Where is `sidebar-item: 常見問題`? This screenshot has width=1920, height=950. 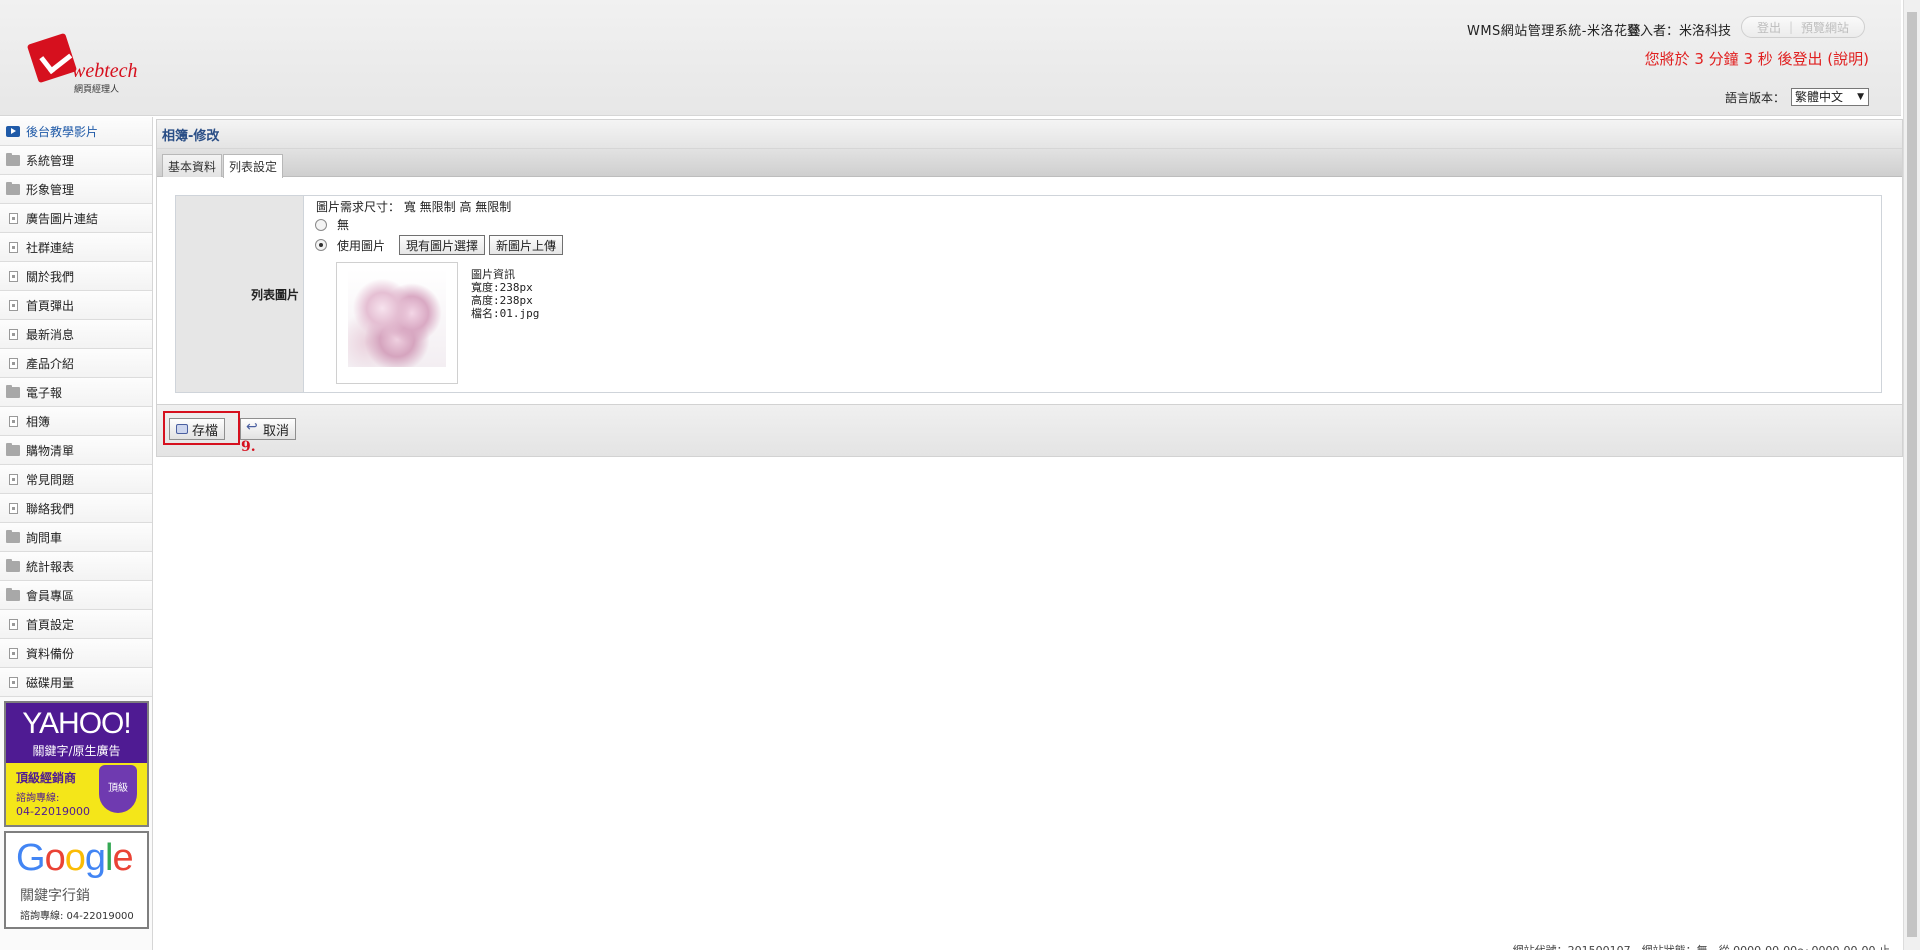
sidebar-item: 常見問題 is located at coordinates (76, 479).